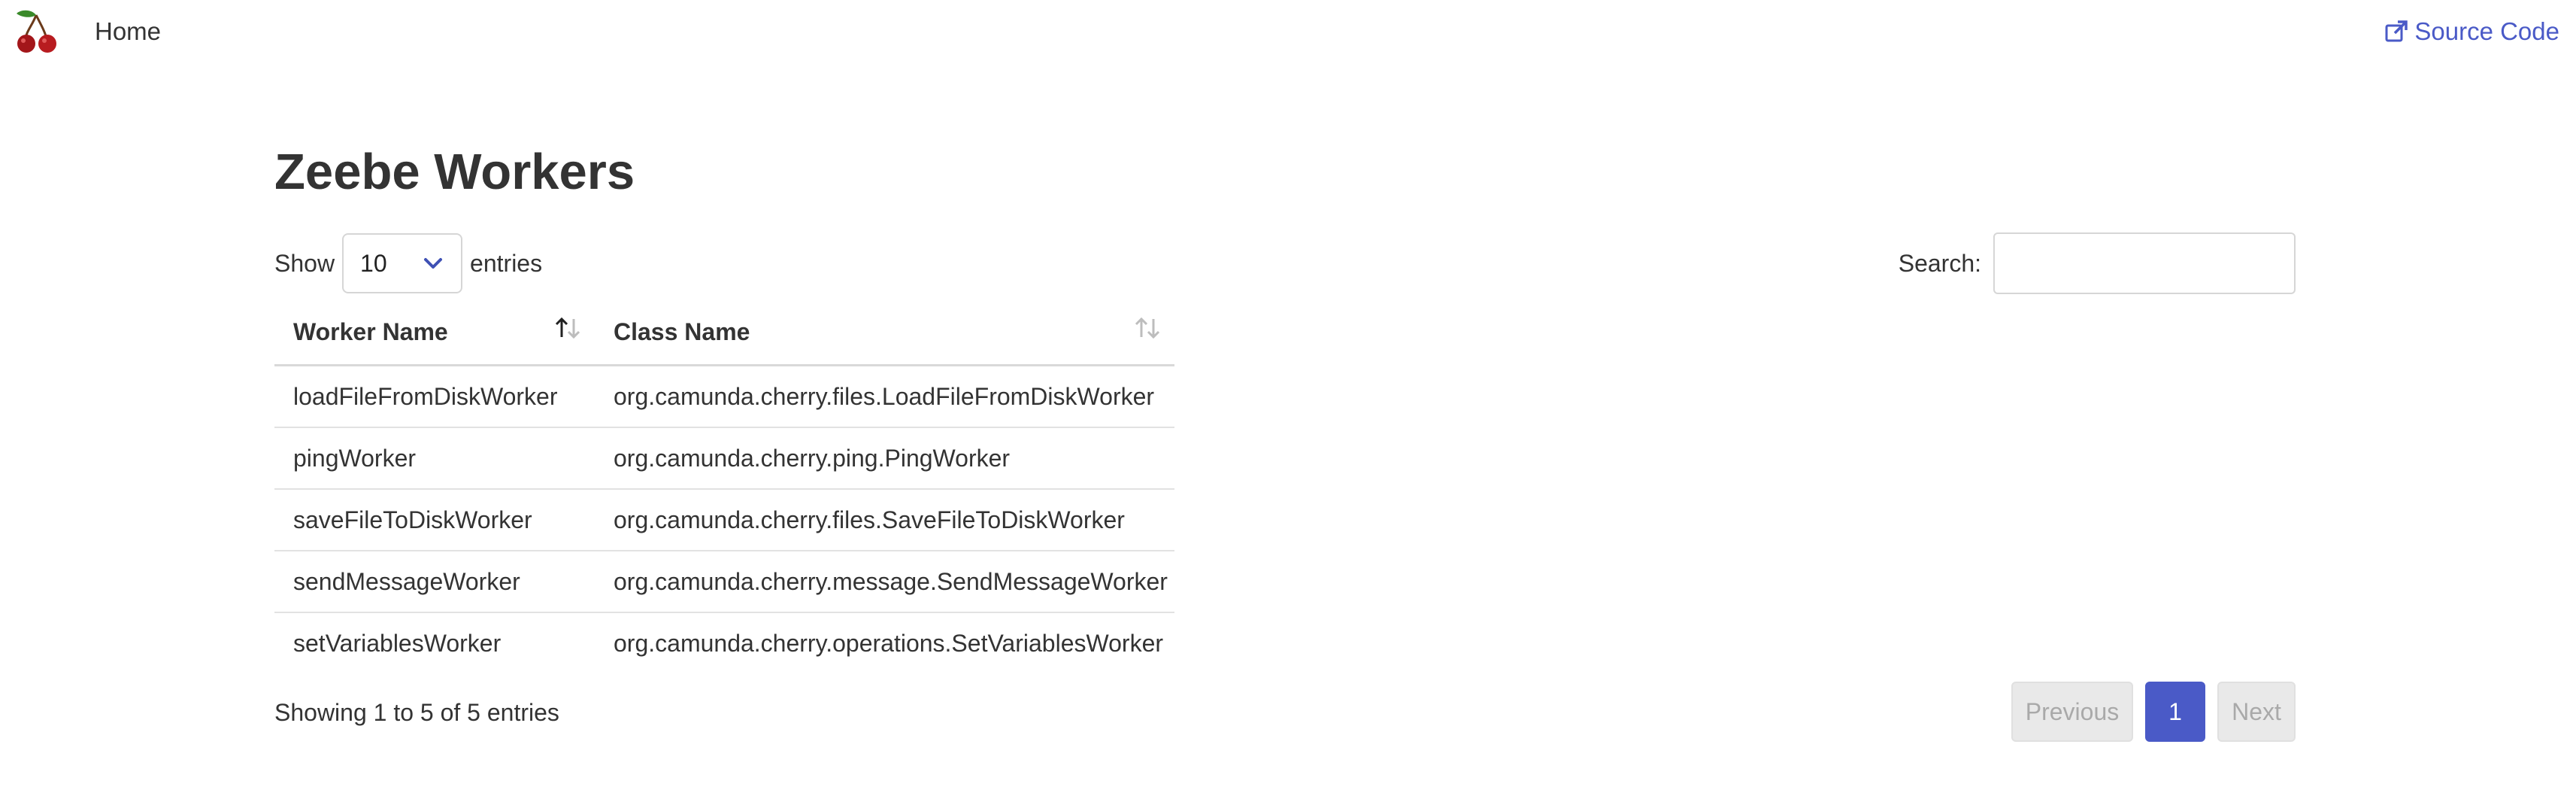 This screenshot has height=805, width=2576. I want to click on worker-name-cell: pingWorker, so click(434, 458).